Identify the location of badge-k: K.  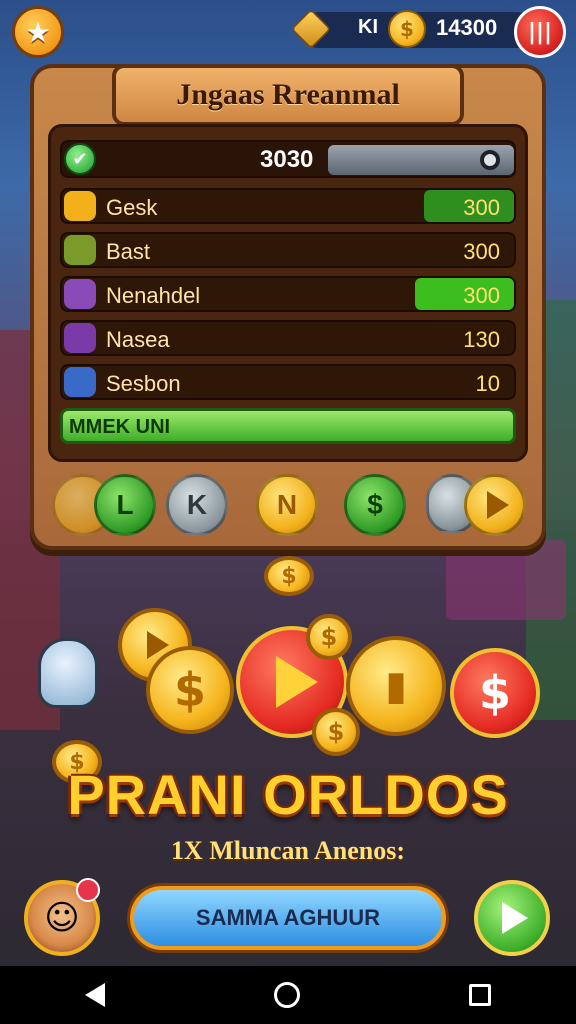
(197, 505).